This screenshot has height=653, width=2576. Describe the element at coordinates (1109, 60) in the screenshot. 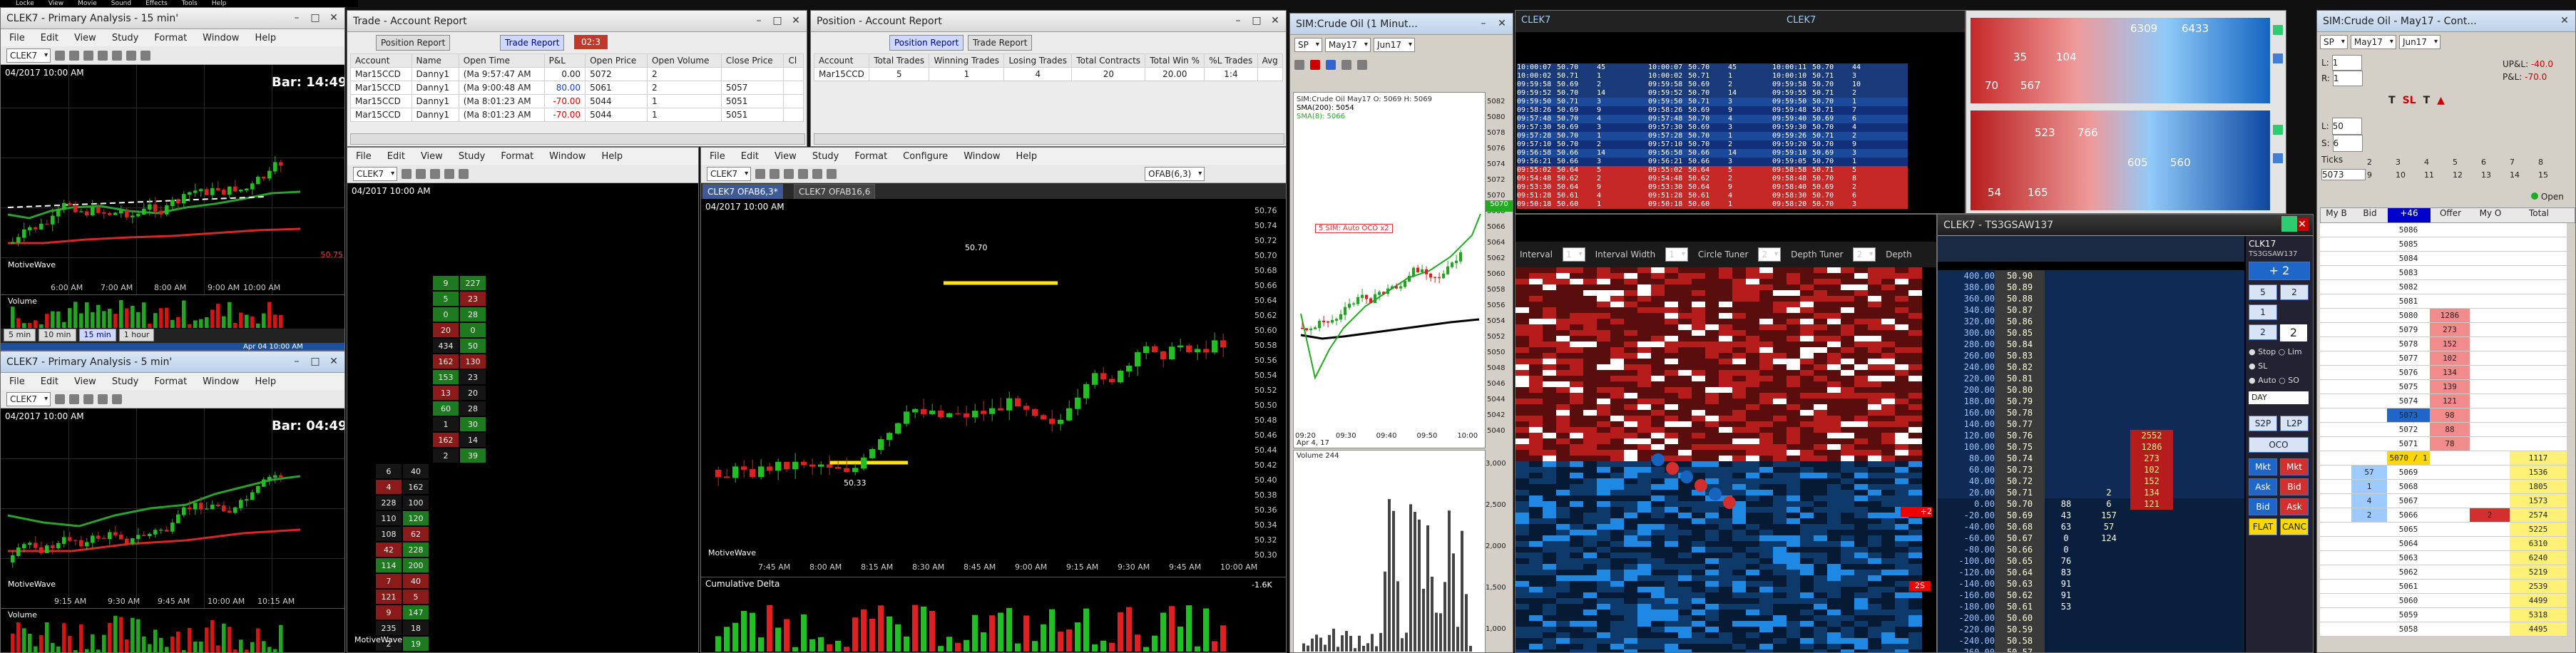

I see `col-header: Total Contracts` at that location.